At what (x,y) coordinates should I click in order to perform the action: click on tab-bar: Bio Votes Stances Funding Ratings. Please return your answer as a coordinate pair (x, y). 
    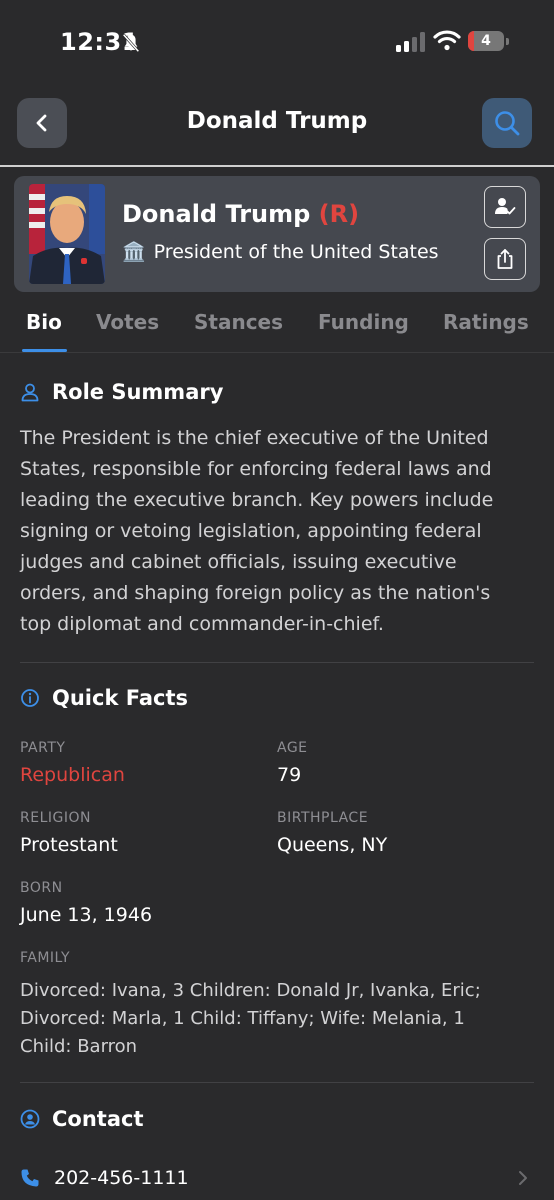
    Looking at the image, I should click on (277, 326).